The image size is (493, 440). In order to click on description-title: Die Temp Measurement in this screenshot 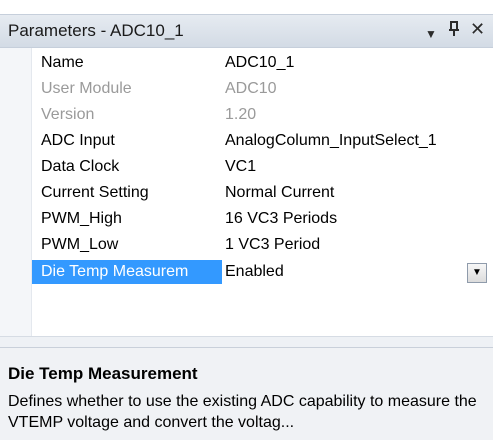, I will do `click(103, 373)`.